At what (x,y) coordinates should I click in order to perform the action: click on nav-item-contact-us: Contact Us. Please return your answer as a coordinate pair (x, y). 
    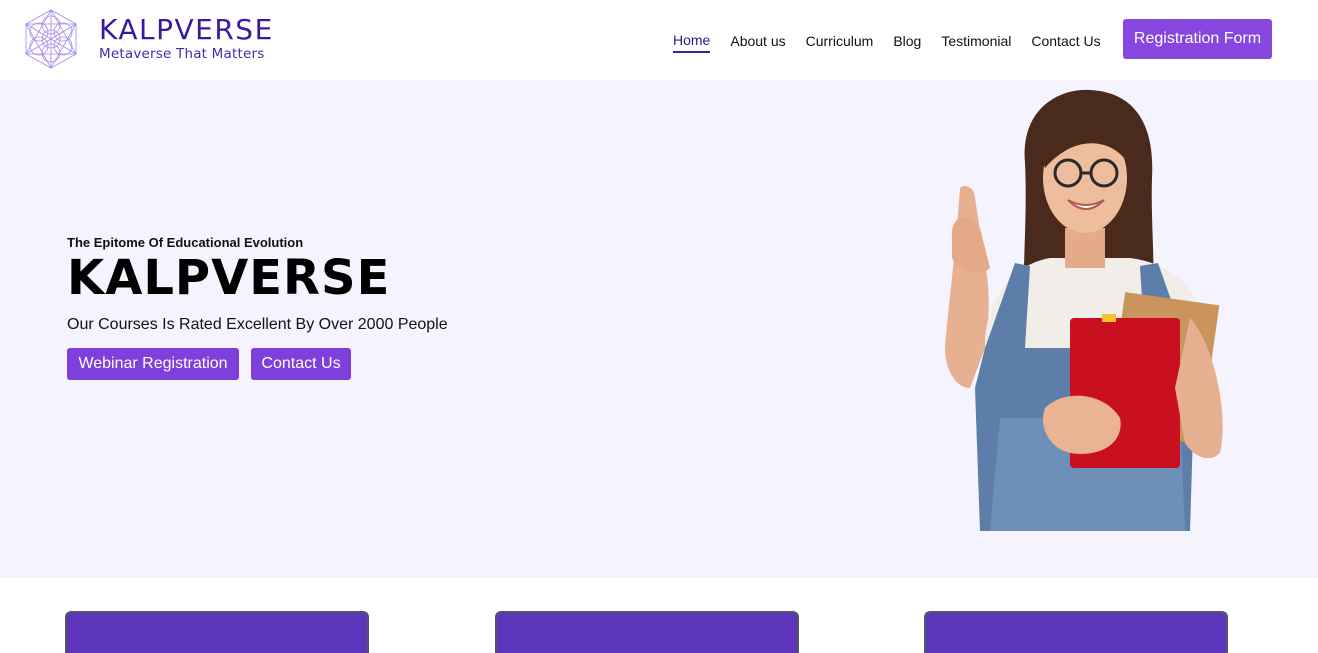
    Looking at the image, I should click on (1065, 42).